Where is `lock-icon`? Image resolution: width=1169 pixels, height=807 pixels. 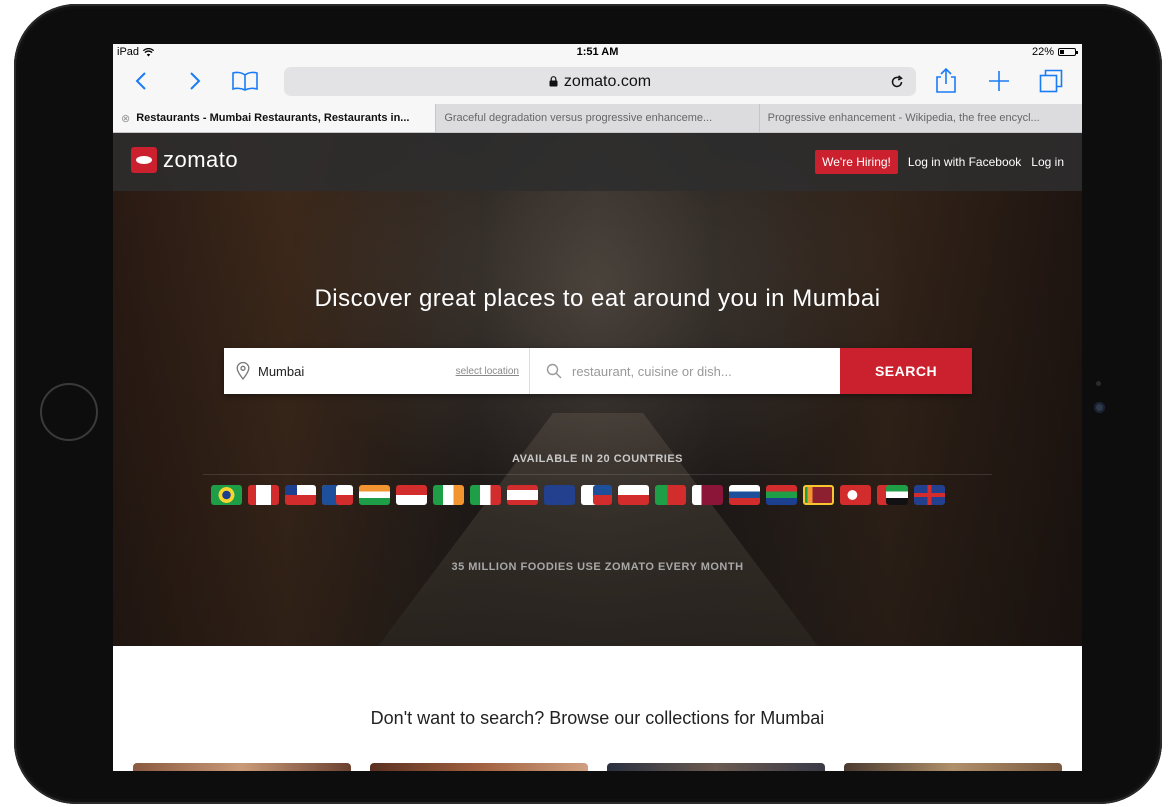 lock-icon is located at coordinates (553, 81).